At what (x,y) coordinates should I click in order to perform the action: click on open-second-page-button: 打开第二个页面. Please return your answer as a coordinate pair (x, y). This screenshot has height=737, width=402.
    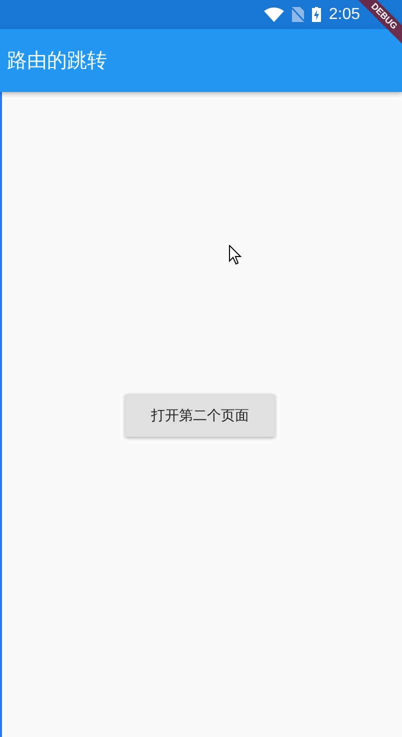
    Looking at the image, I should click on (200, 415).